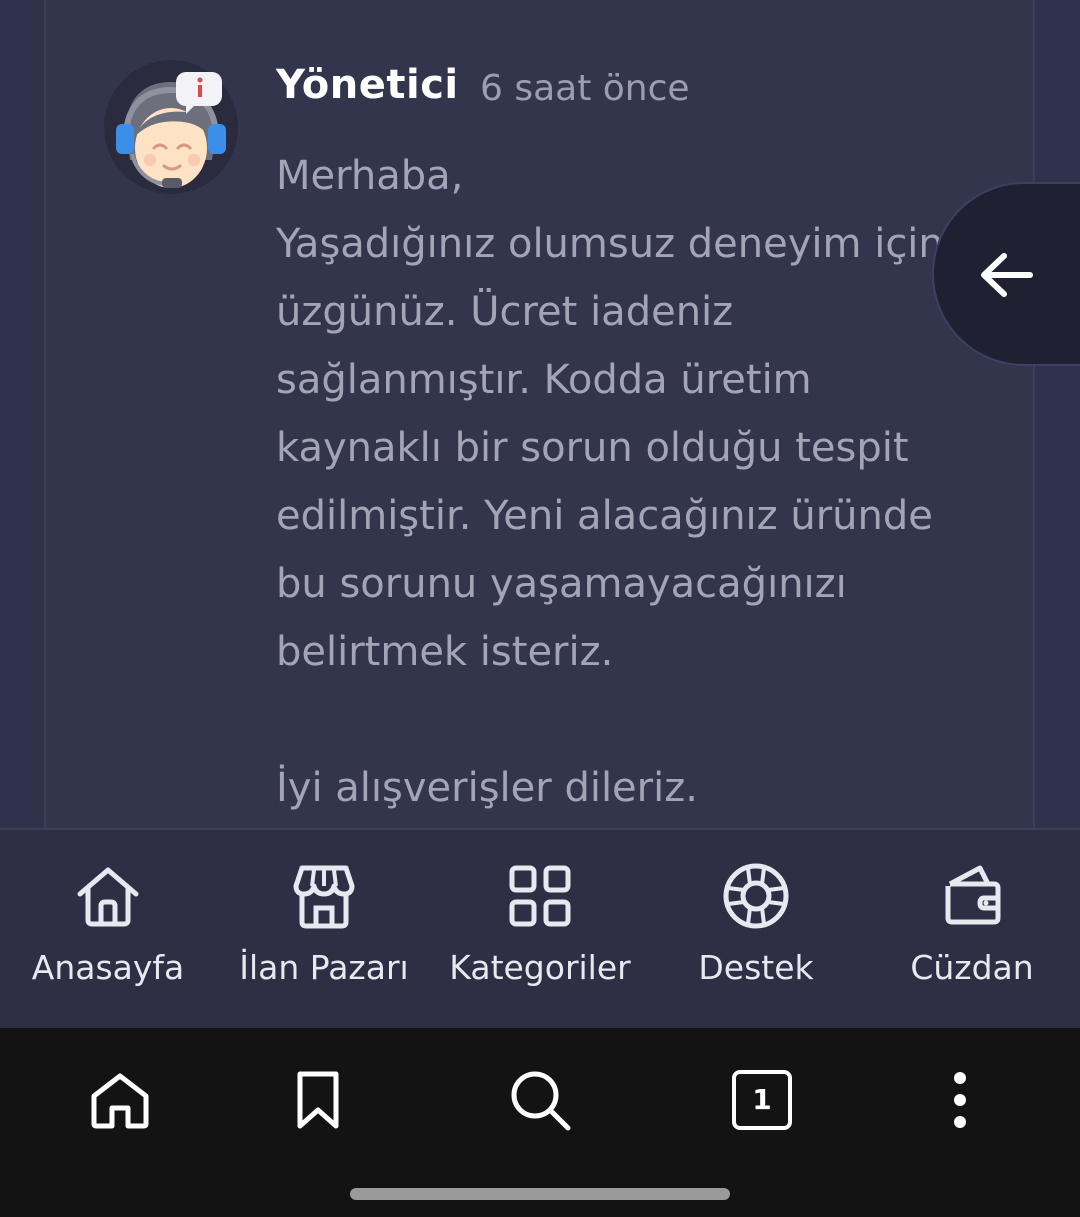 The height and width of the screenshot is (1217, 1080). What do you see at coordinates (324, 935) in the screenshot?
I see `nav-item-ilan-pazari: İlan Pazarı` at bounding box center [324, 935].